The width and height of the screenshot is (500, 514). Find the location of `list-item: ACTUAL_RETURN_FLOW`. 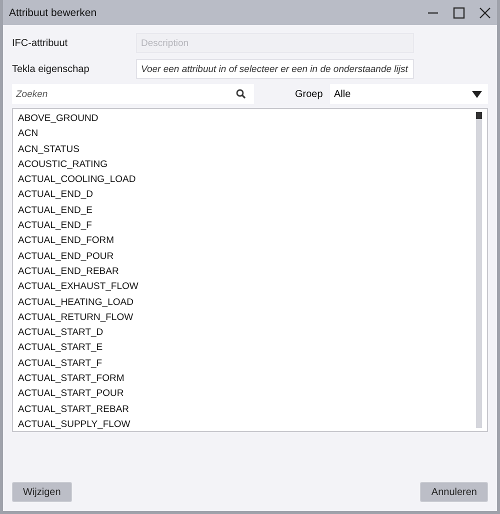

list-item: ACTUAL_RETURN_FLOW is located at coordinates (244, 318).